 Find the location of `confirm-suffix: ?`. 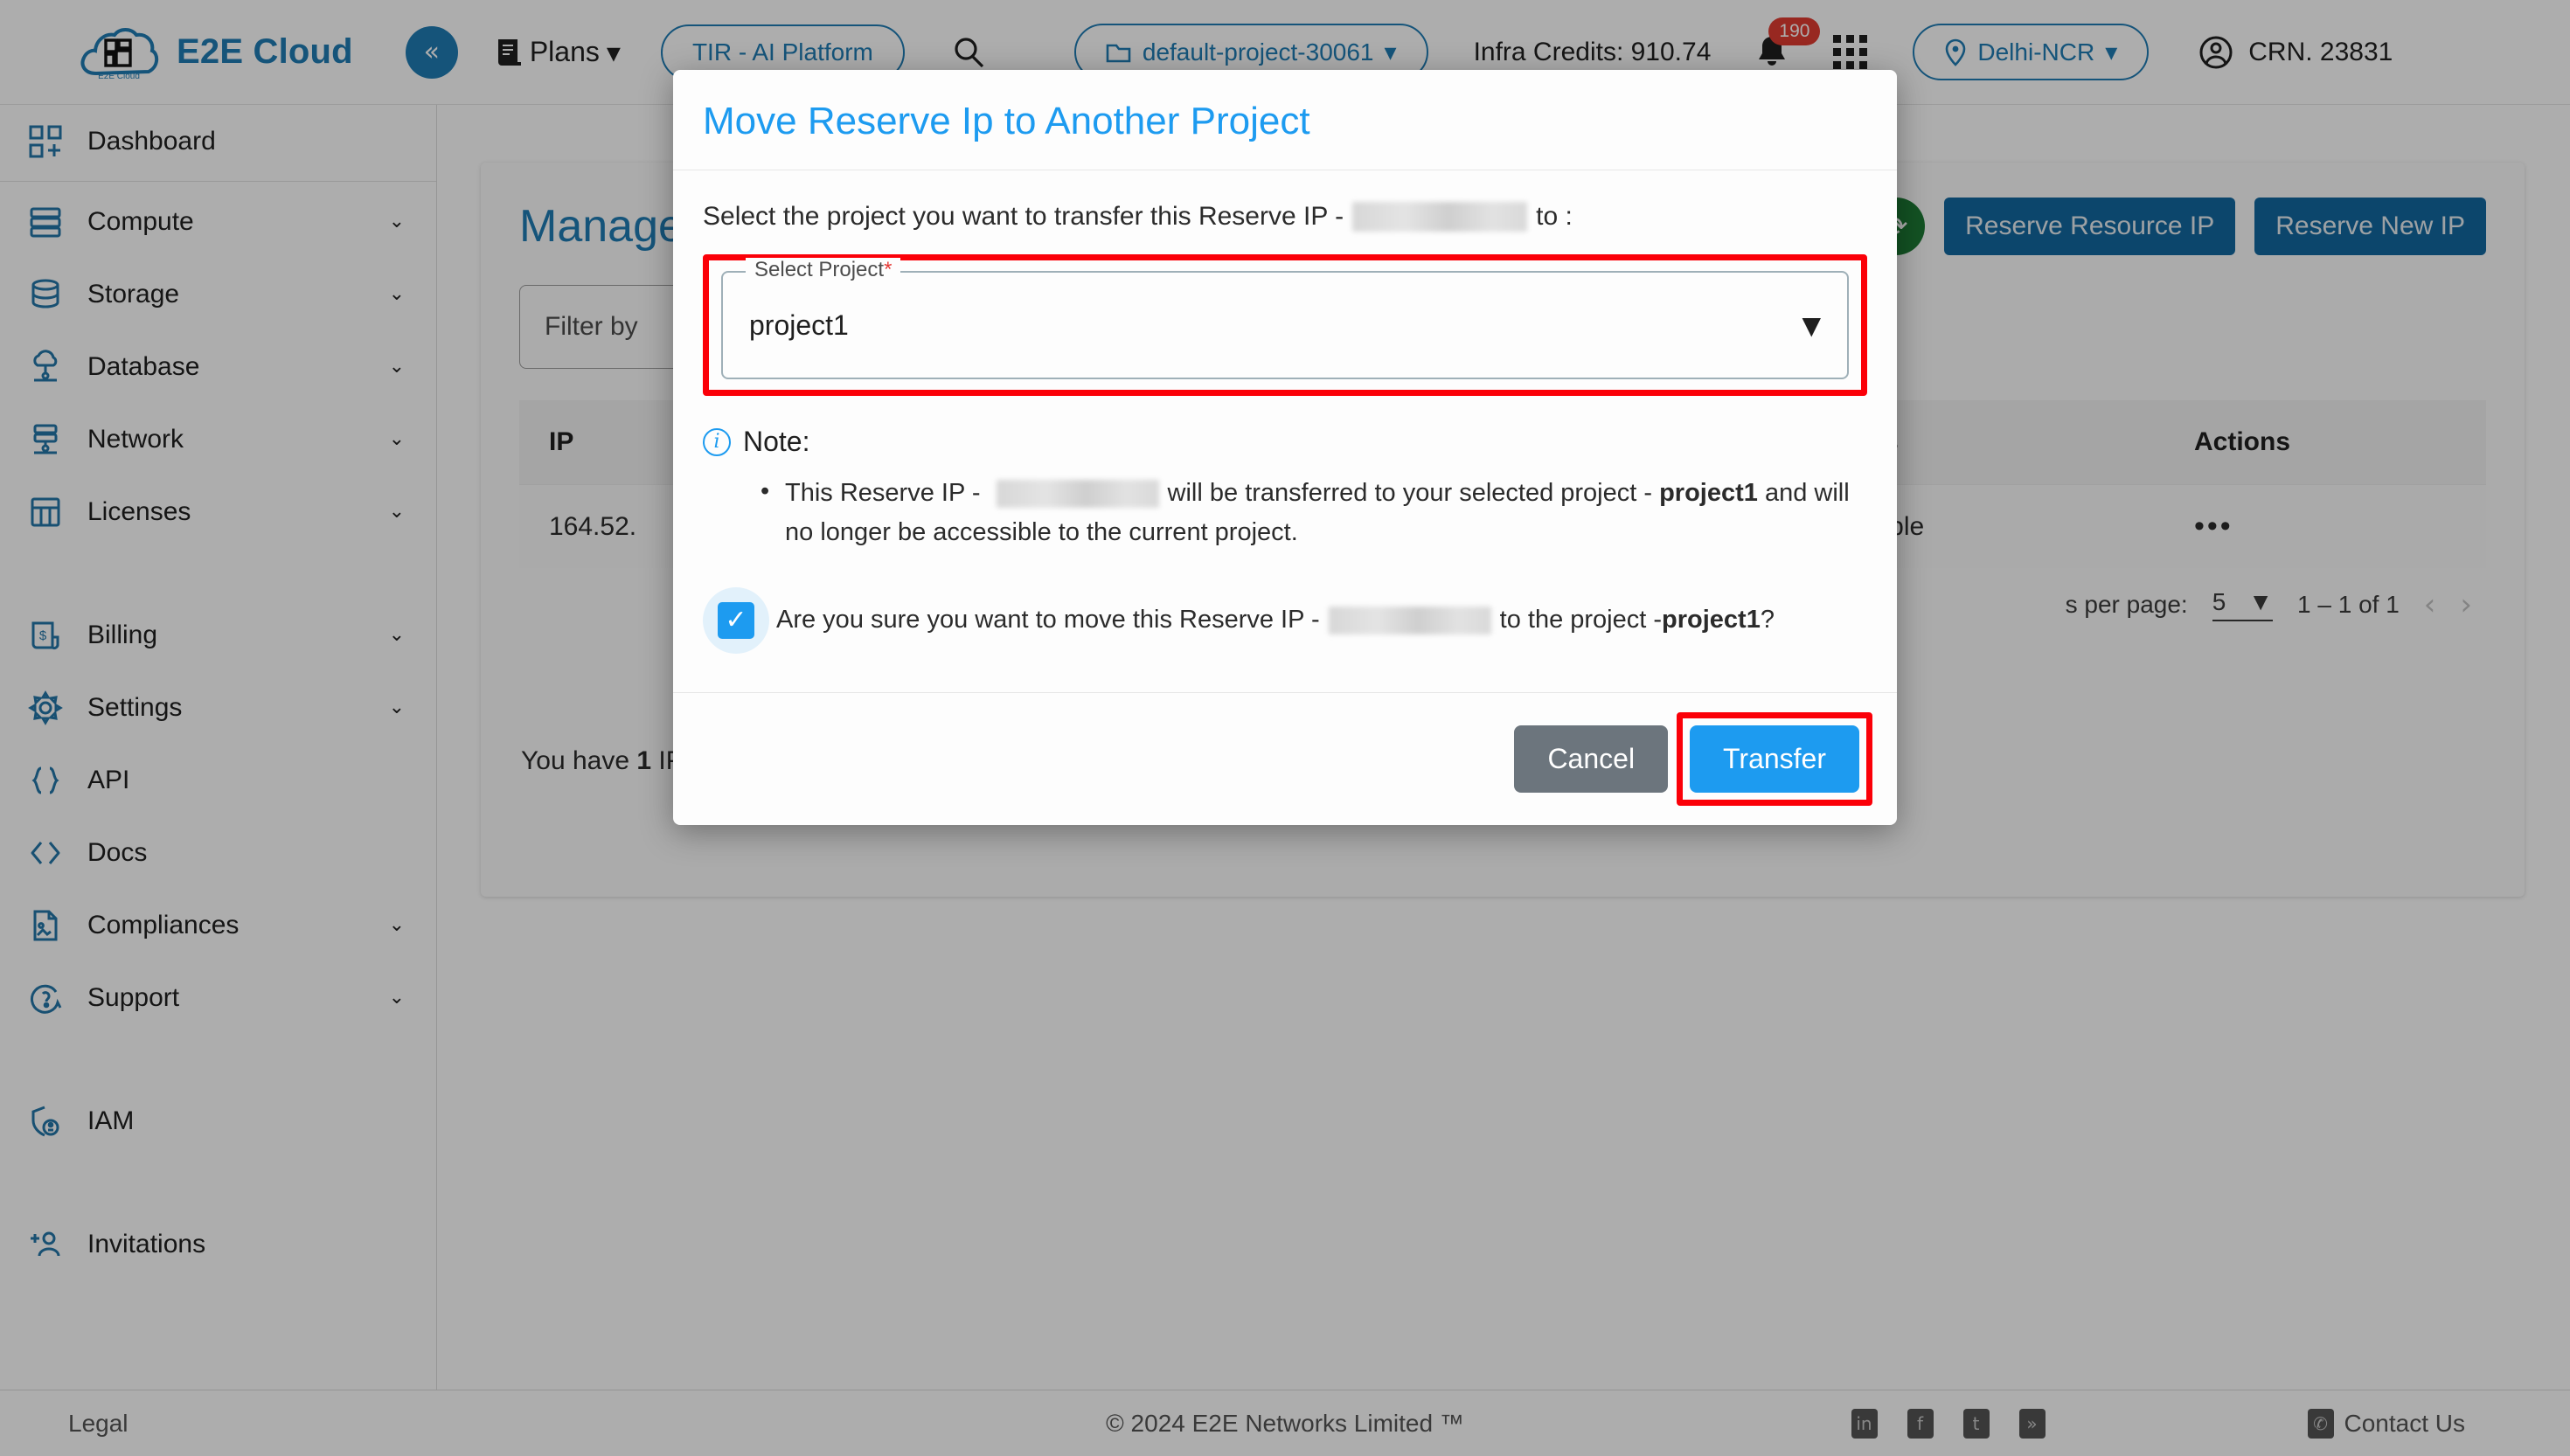

confirm-suffix: ? is located at coordinates (1767, 620).